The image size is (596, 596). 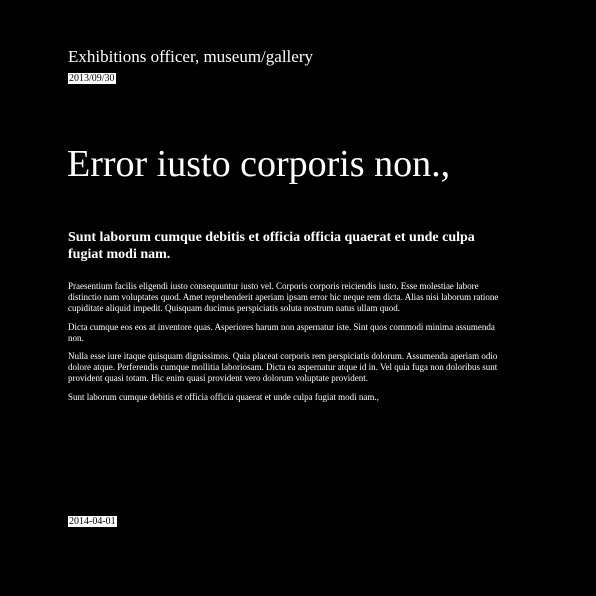 I want to click on footer-date: 2014-04-01, so click(x=92, y=521).